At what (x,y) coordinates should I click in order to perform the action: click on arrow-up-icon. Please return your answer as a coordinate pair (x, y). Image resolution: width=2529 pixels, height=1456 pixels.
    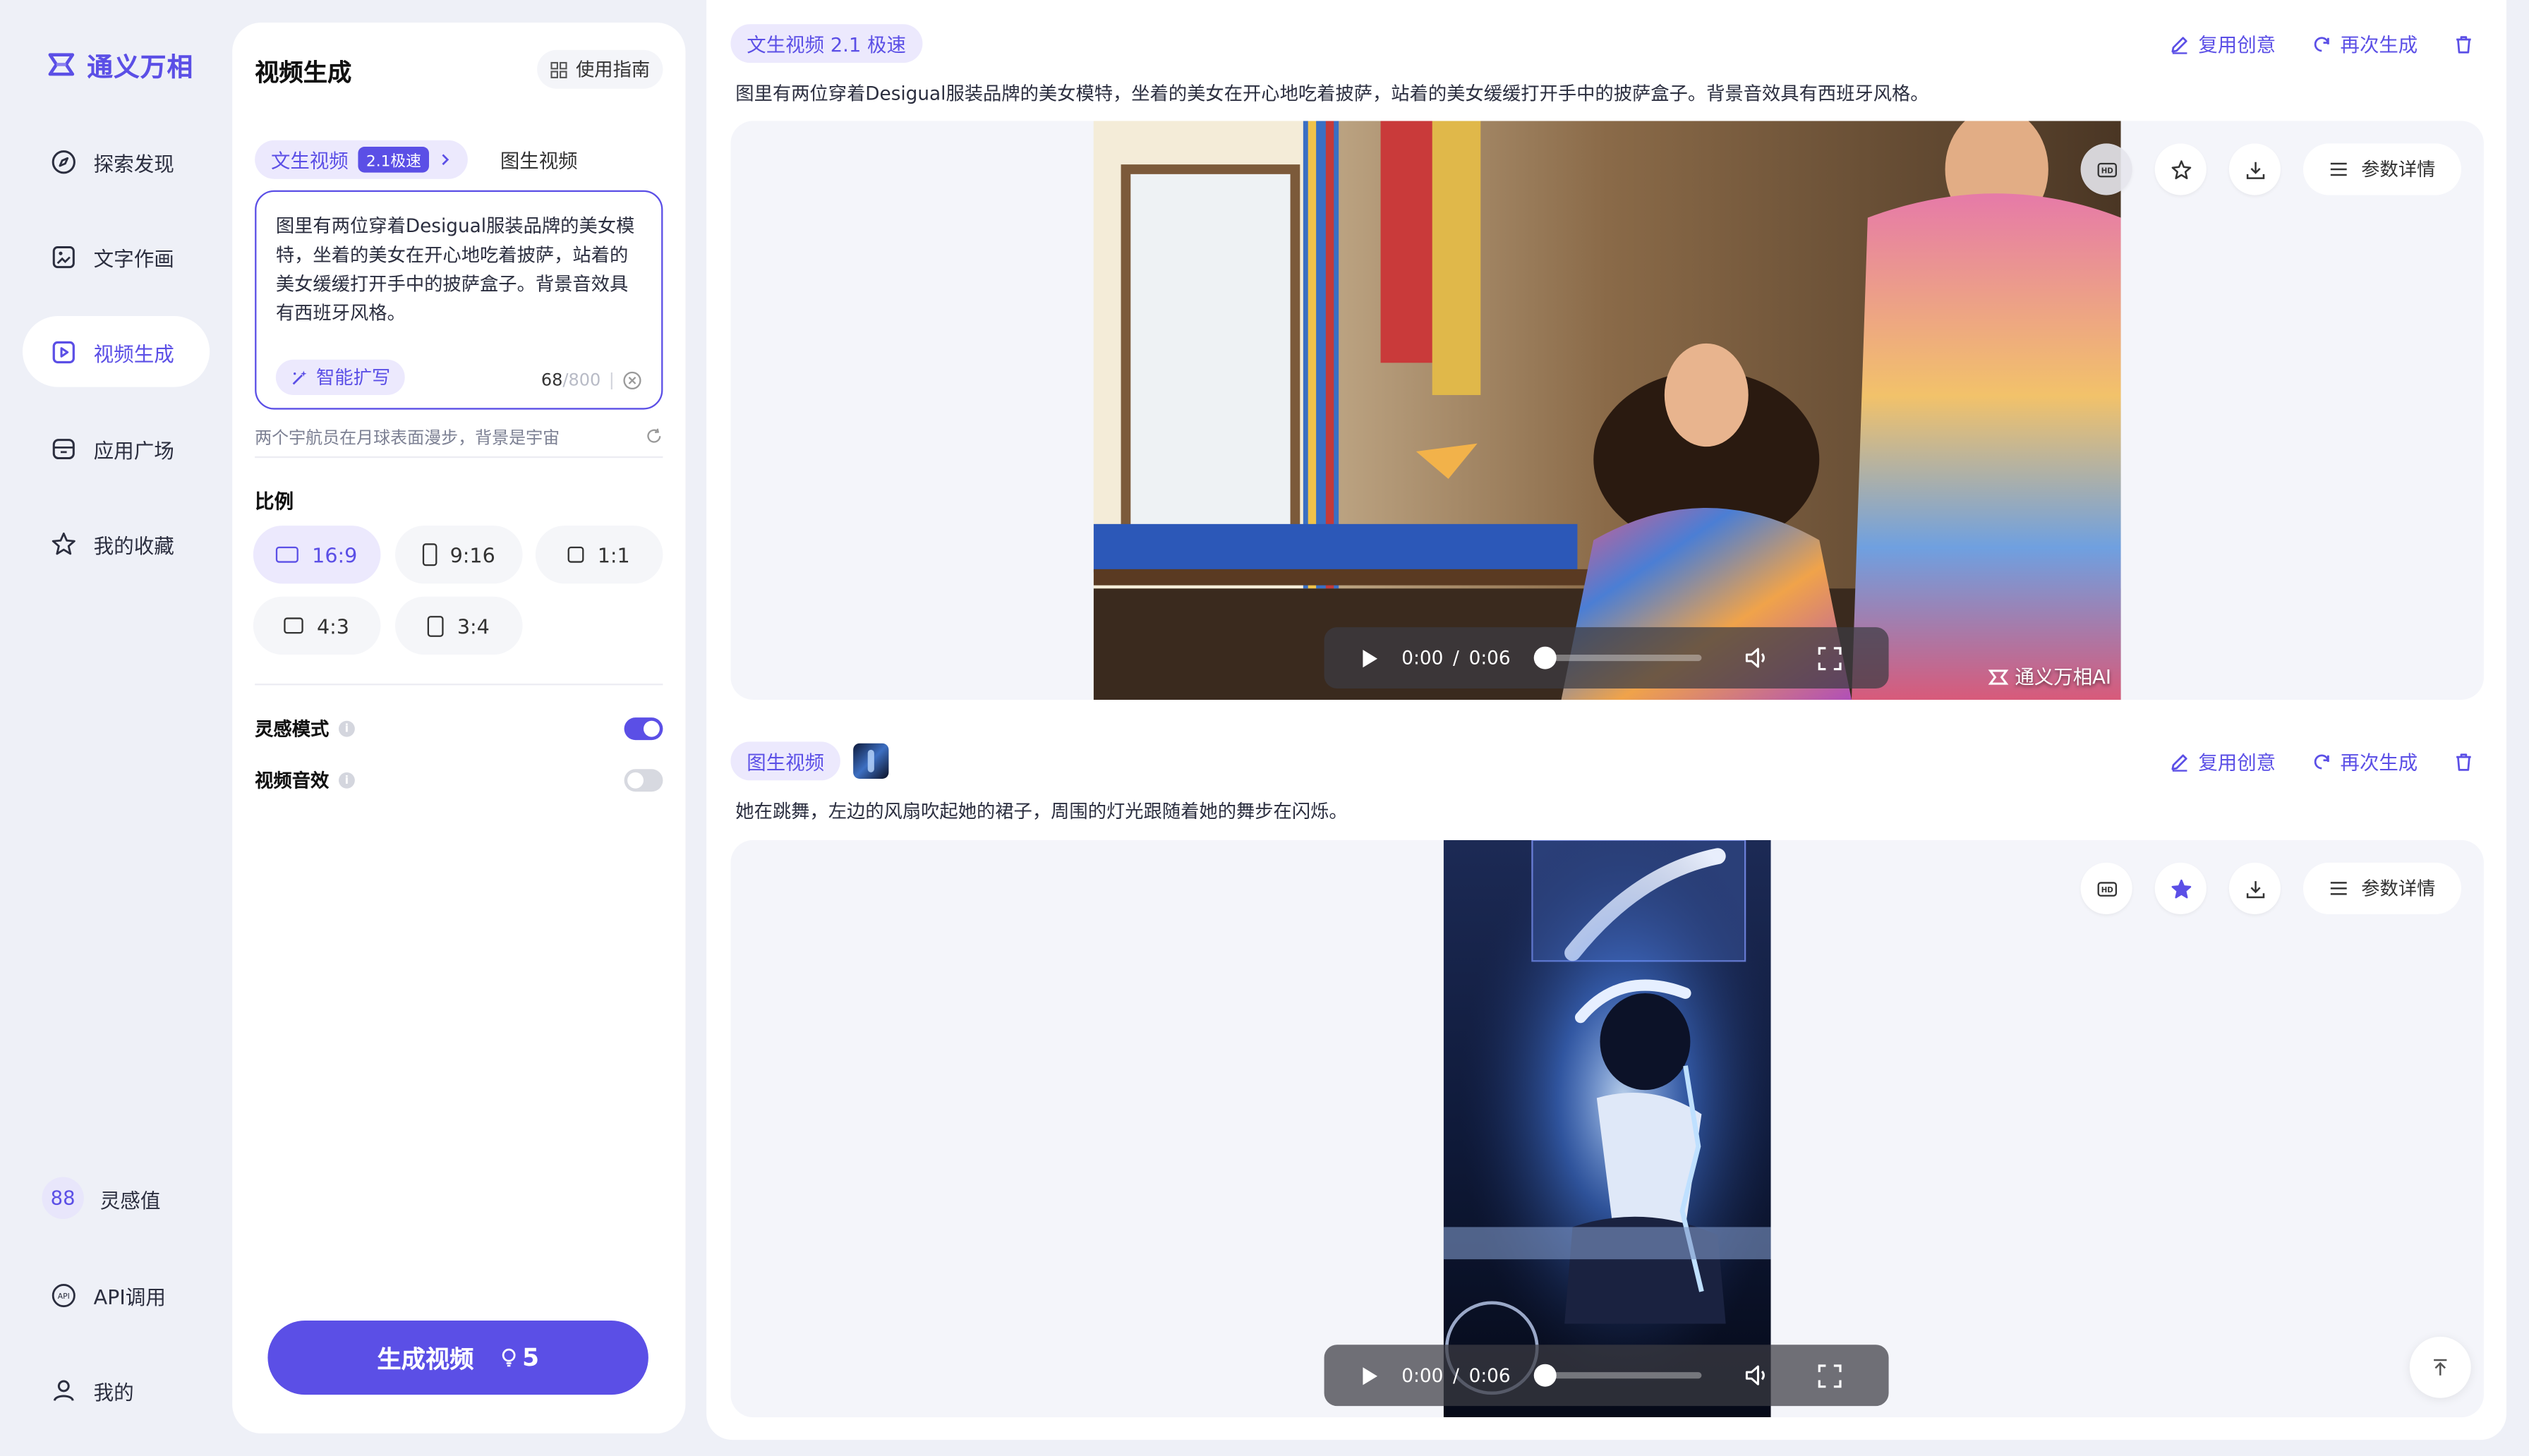
    Looking at the image, I should click on (2440, 1367).